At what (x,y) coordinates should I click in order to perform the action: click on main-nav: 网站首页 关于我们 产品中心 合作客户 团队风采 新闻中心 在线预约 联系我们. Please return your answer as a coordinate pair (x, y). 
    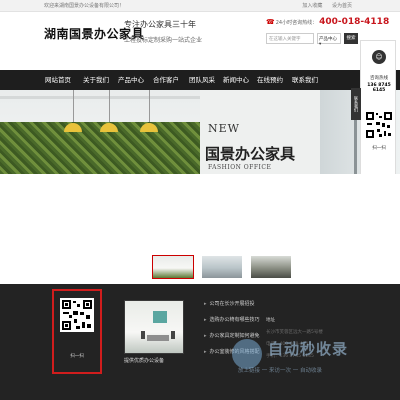
    Looking at the image, I should click on (200, 80).